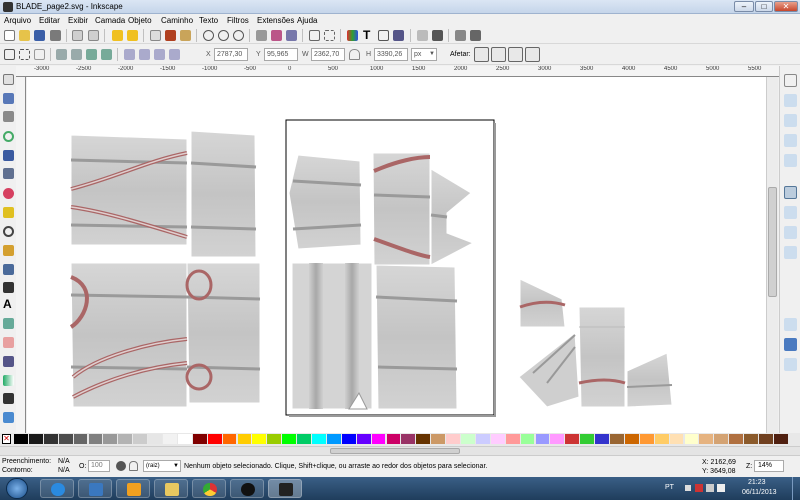 The height and width of the screenshot is (500, 800). Describe the element at coordinates (424, 54) in the screenshot. I see `unit-select: px ▼` at that location.